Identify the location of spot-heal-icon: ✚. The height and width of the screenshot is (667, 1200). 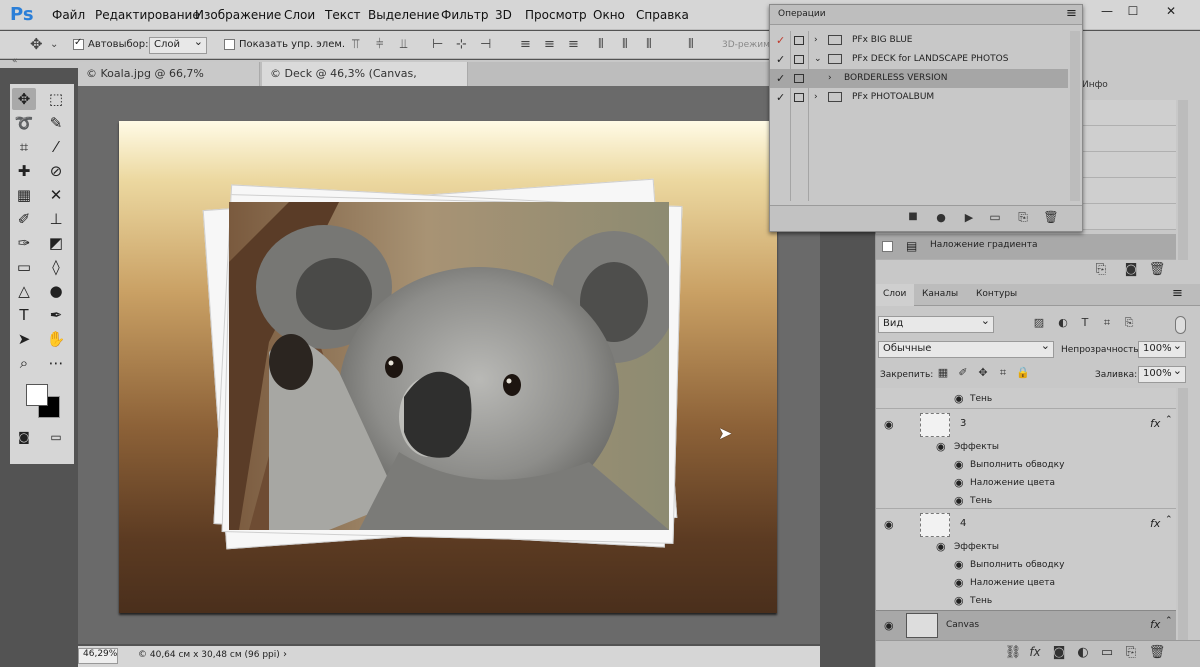
(24, 171).